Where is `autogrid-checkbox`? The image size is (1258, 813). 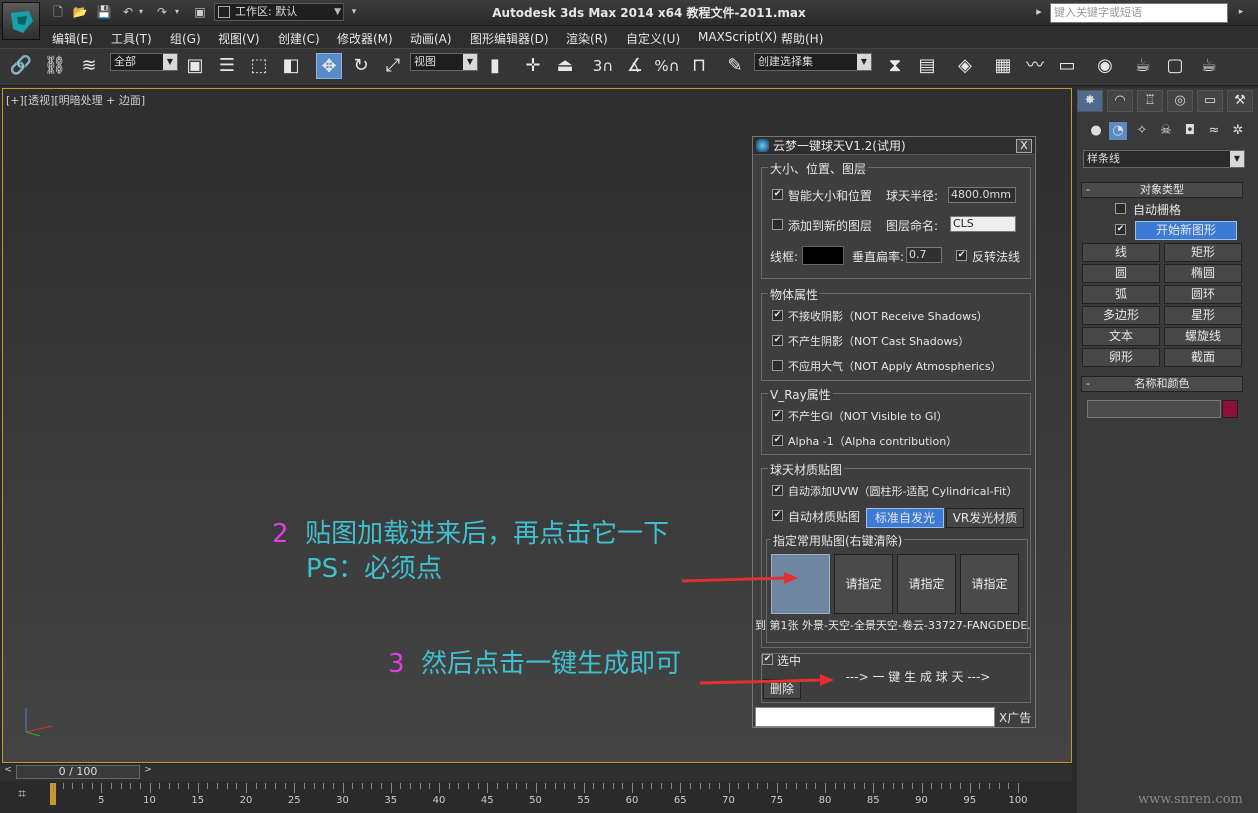 autogrid-checkbox is located at coordinates (1120, 208).